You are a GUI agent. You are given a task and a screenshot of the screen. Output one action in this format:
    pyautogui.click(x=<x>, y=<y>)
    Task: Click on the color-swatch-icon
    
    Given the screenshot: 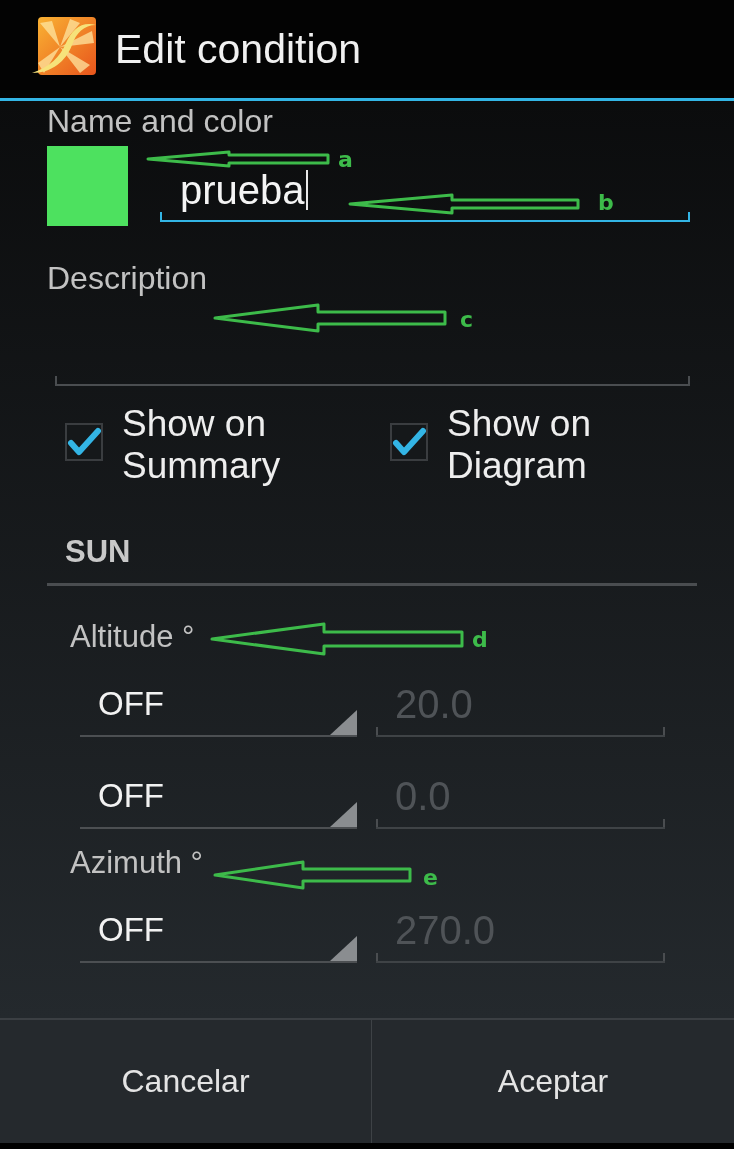 What is the action you would take?
    pyautogui.click(x=87, y=186)
    